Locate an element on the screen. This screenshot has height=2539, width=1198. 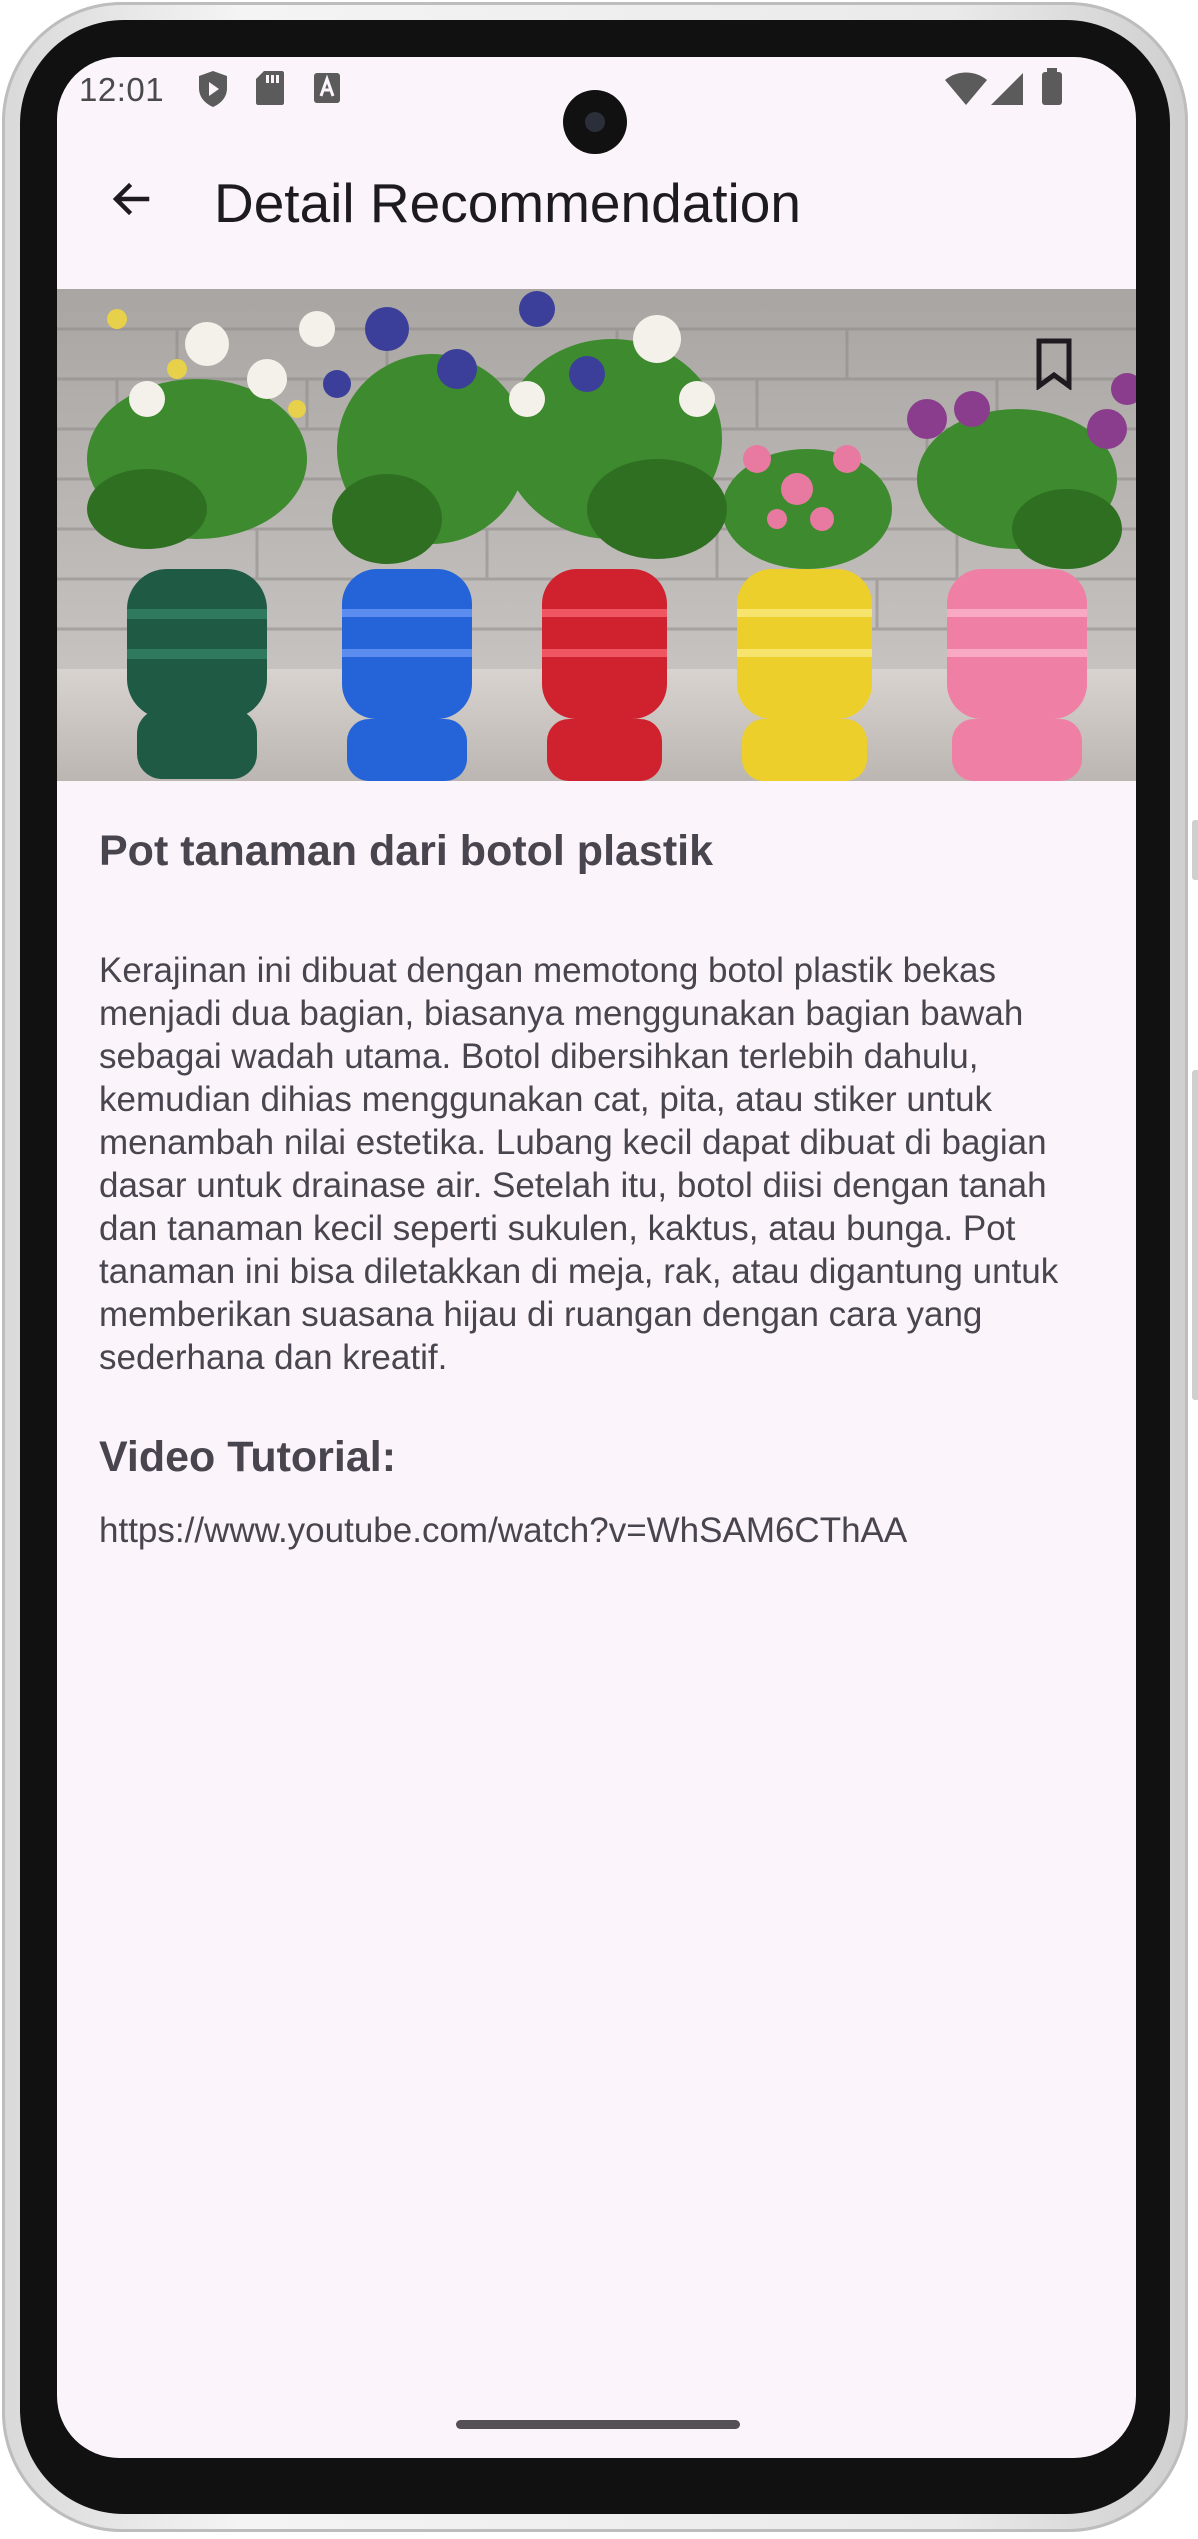
battery-icon is located at coordinates (1052, 89).